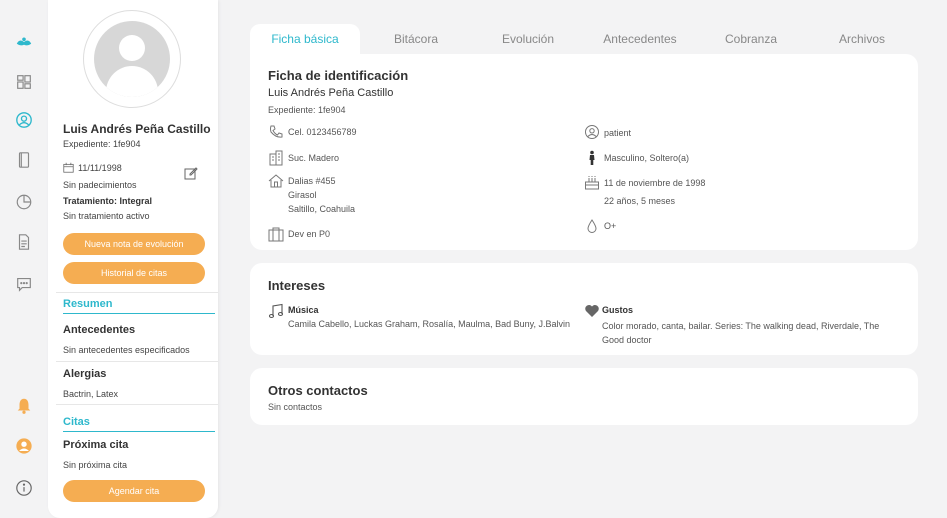 Image resolution: width=947 pixels, height=518 pixels. I want to click on patient-name: Luis Andrés Peña Castillo, so click(137, 129).